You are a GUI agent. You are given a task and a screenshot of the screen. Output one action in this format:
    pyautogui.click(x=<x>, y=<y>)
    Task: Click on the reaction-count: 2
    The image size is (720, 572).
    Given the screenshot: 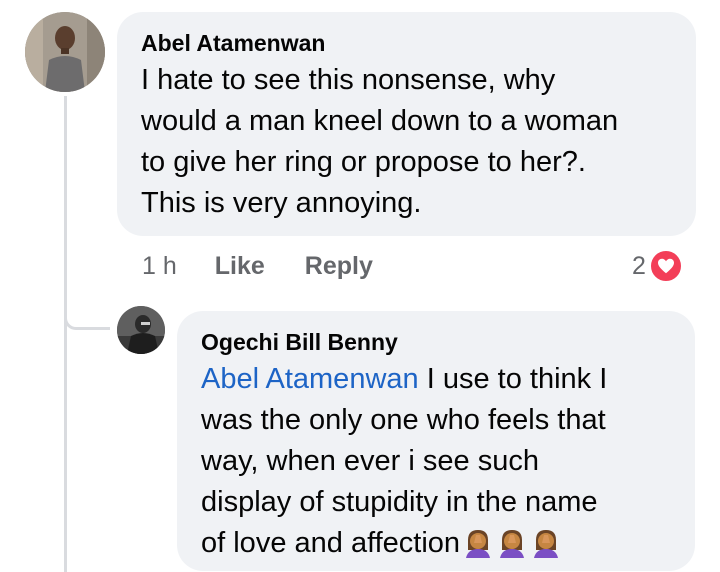 What is the action you would take?
    pyautogui.click(x=639, y=265)
    